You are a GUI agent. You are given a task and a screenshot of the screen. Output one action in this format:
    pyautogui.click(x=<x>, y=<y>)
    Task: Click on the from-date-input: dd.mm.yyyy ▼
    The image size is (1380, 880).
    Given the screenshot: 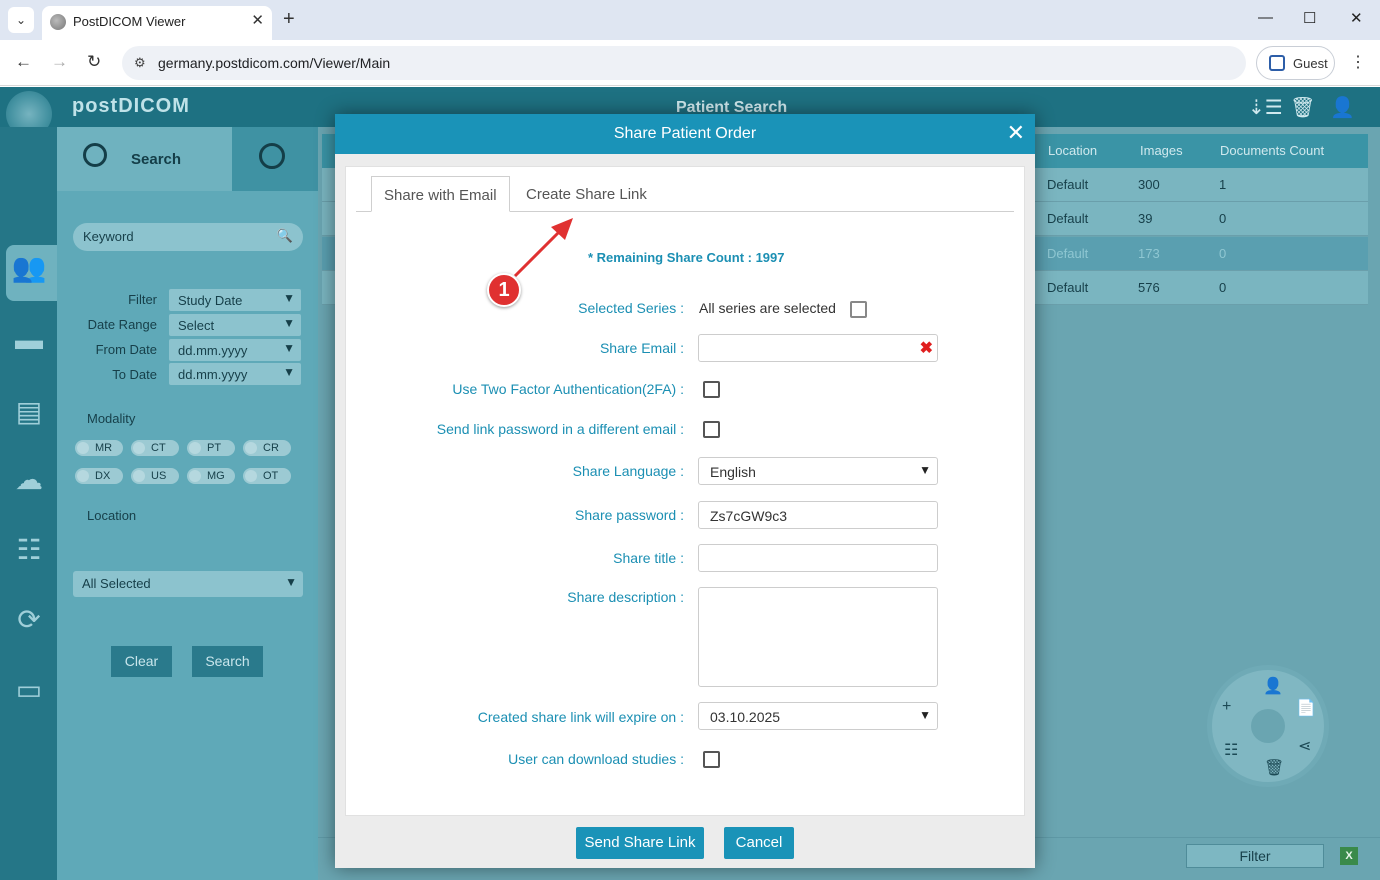 What is the action you would take?
    pyautogui.click(x=235, y=350)
    